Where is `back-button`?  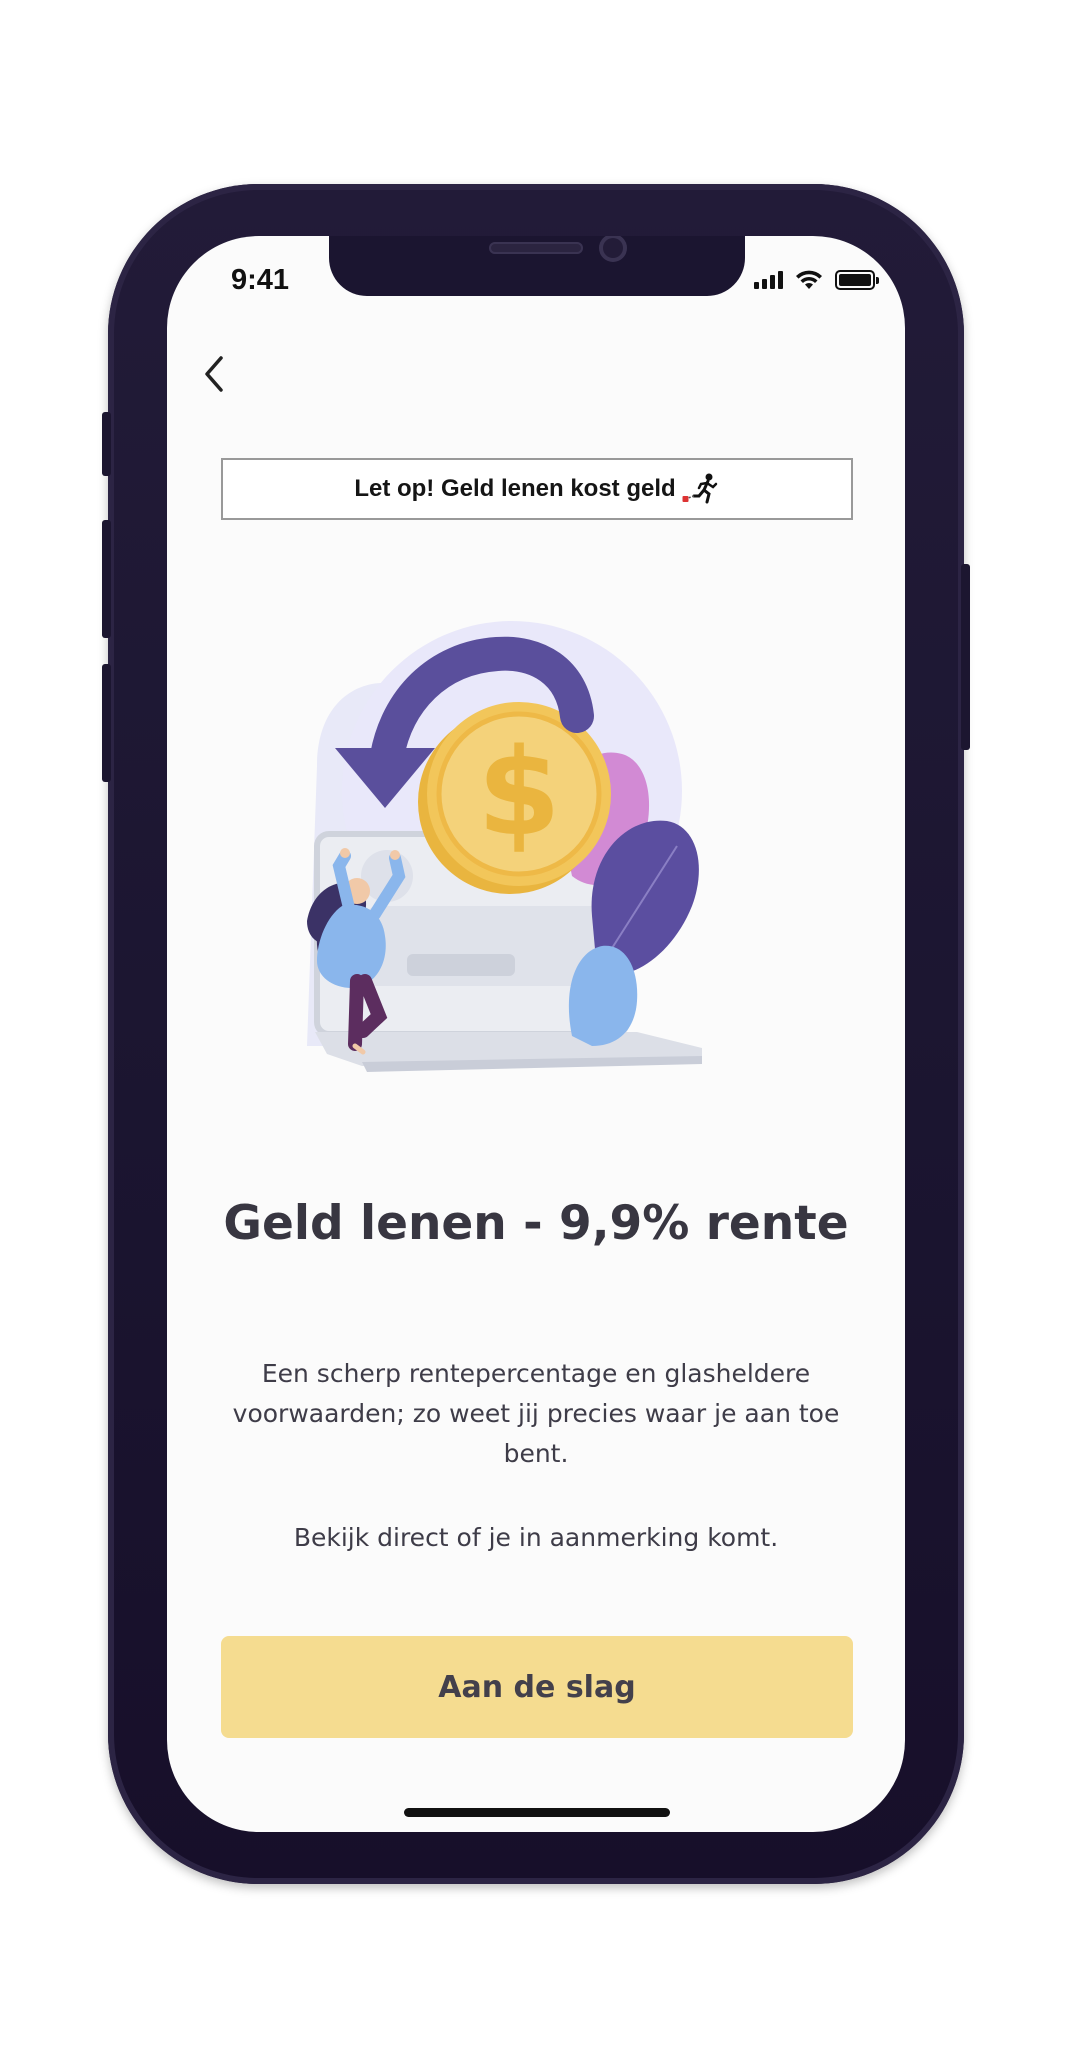
back-button is located at coordinates (214, 374).